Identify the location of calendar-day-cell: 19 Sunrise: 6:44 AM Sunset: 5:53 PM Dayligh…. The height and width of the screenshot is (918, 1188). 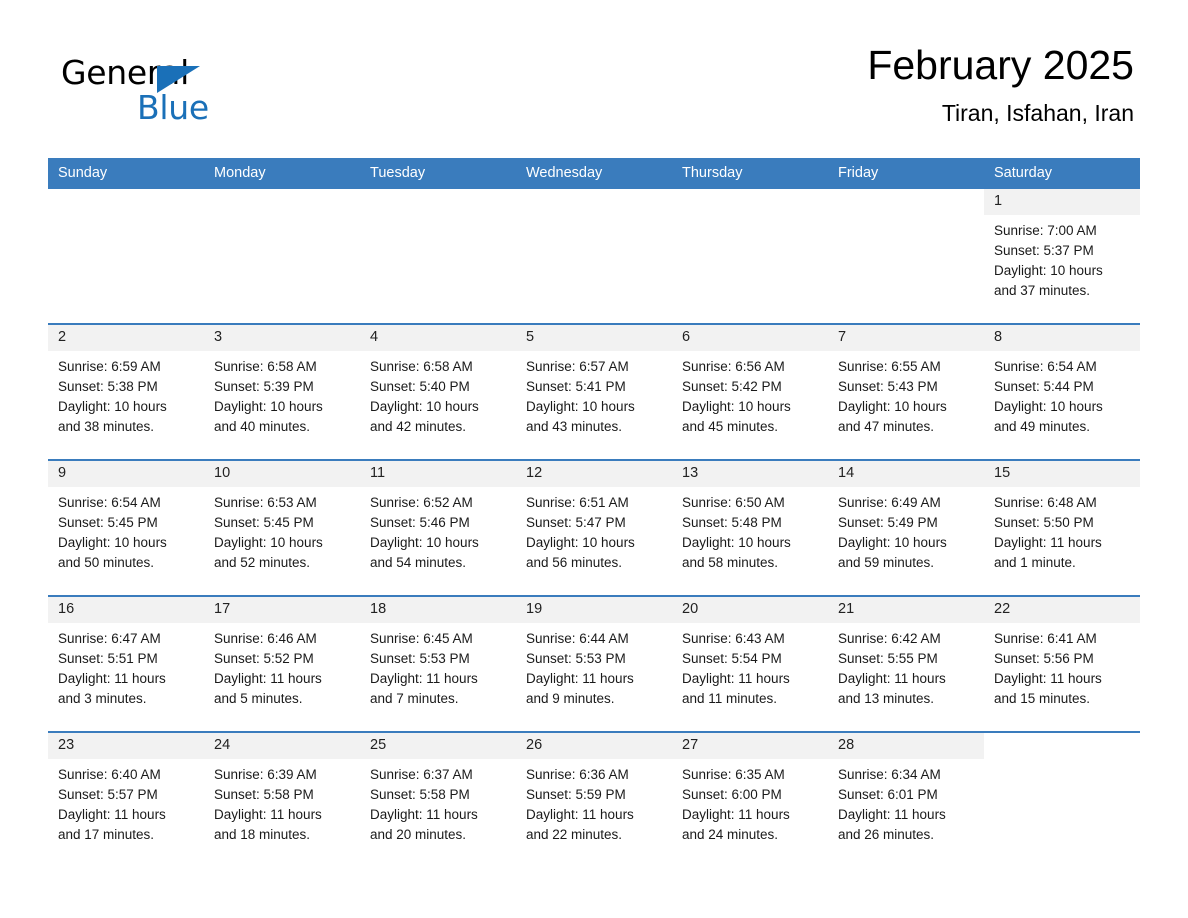
(594, 663).